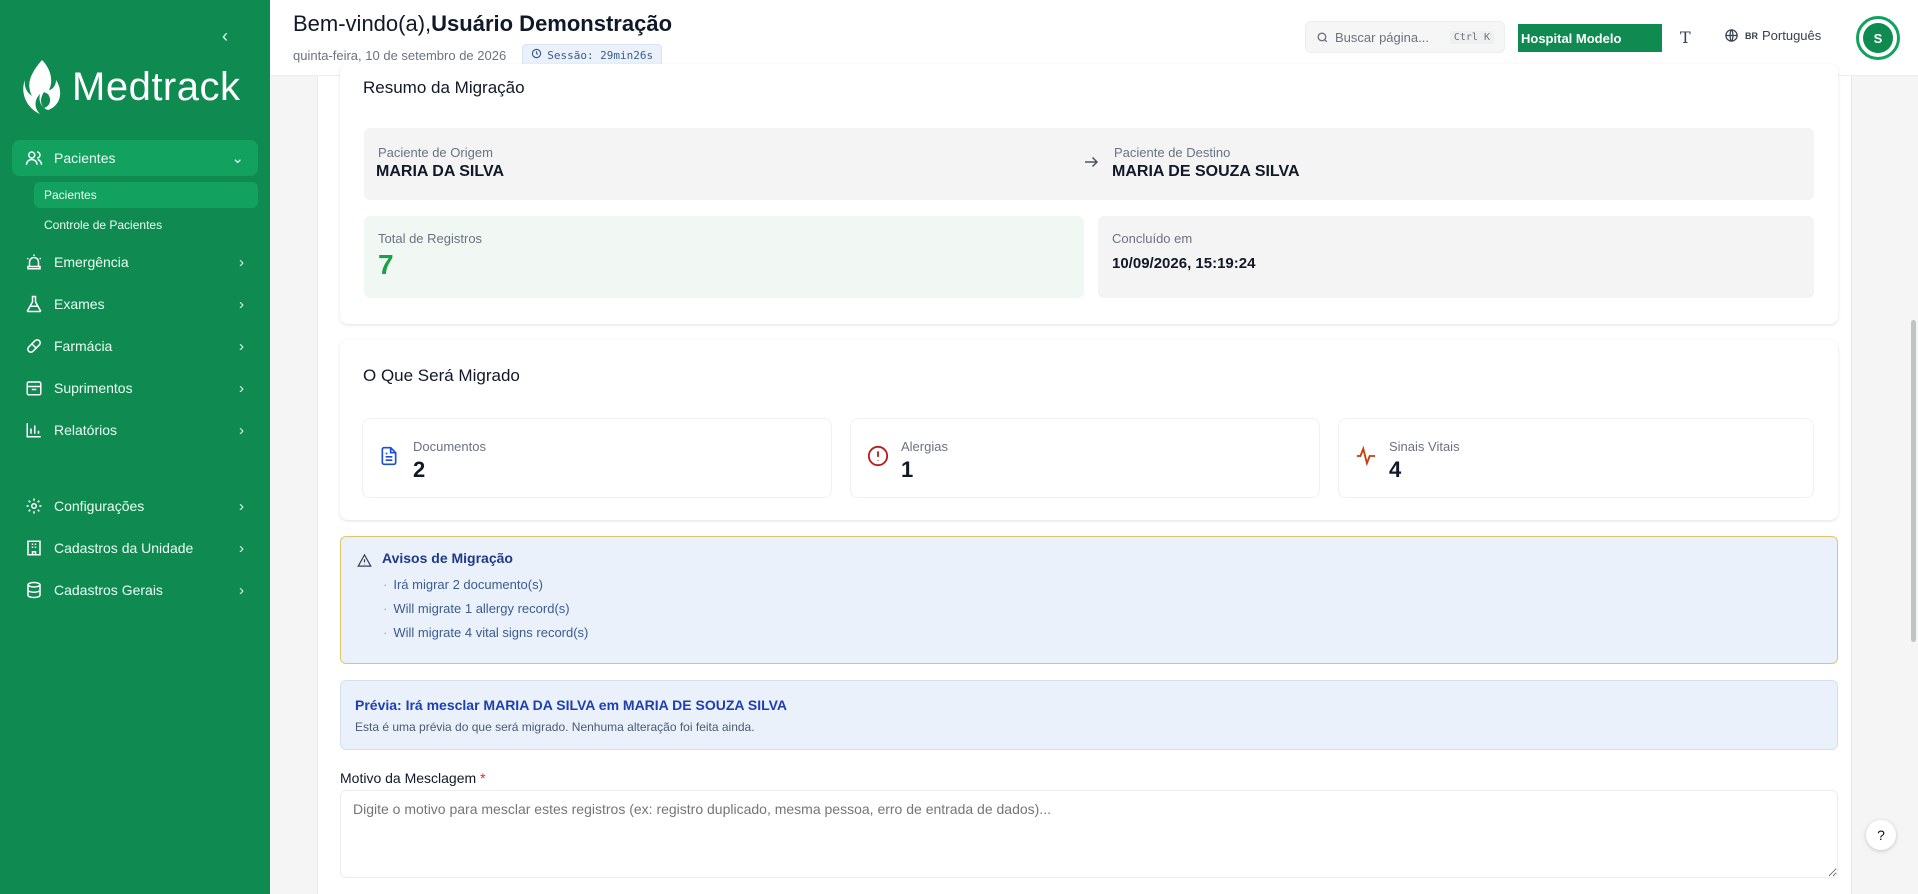 Image resolution: width=1918 pixels, height=894 pixels. What do you see at coordinates (34, 388) in the screenshot?
I see `box-icon` at bounding box center [34, 388].